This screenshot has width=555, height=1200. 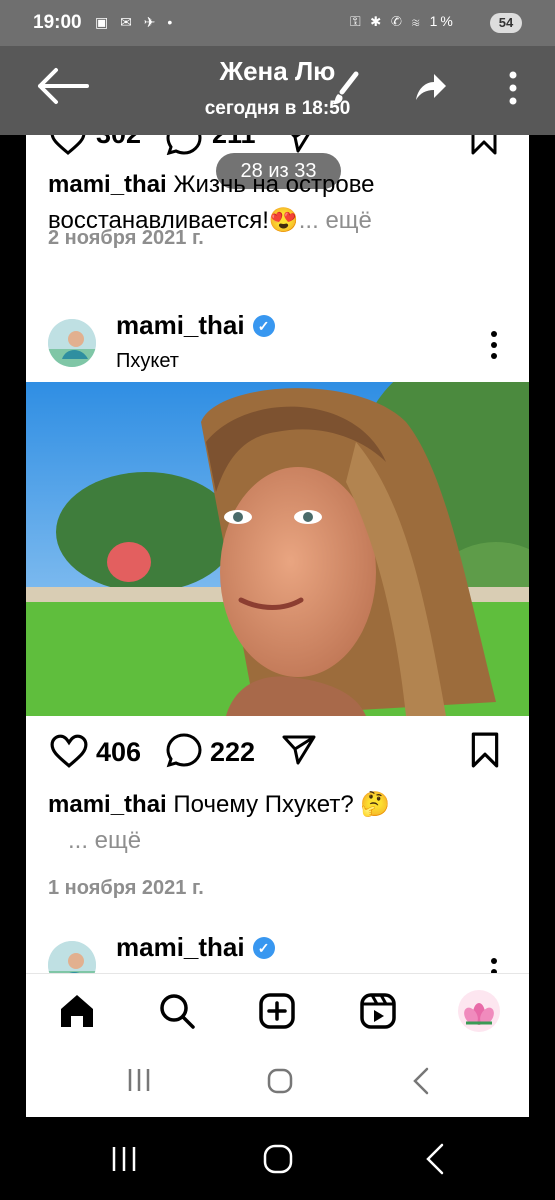 I want to click on likes-count: 406, so click(x=118, y=752).